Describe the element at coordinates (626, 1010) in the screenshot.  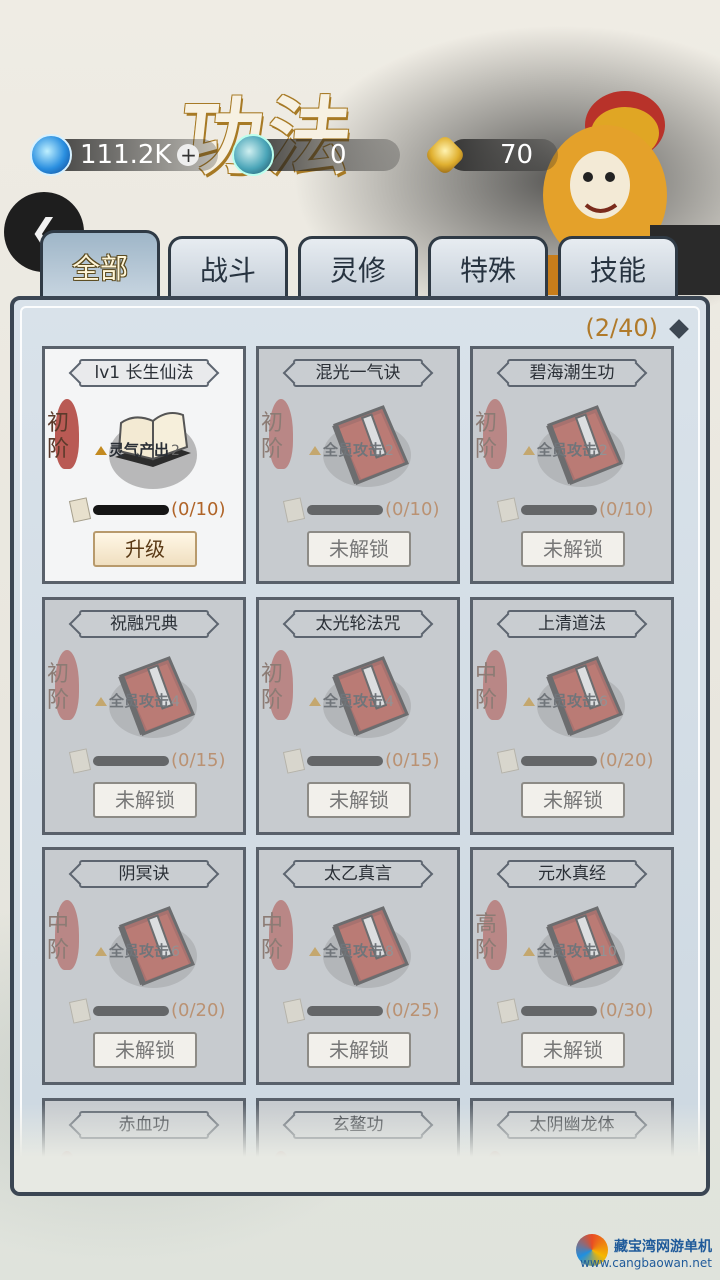
I see `progress-text: (0/30)` at that location.